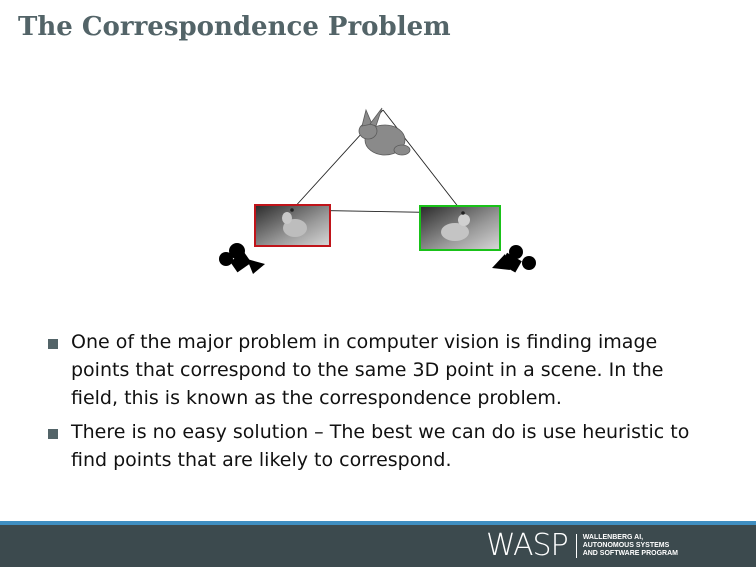 The image size is (756, 567). Describe the element at coordinates (377, 161) in the screenshot. I see `projection-lines` at that location.